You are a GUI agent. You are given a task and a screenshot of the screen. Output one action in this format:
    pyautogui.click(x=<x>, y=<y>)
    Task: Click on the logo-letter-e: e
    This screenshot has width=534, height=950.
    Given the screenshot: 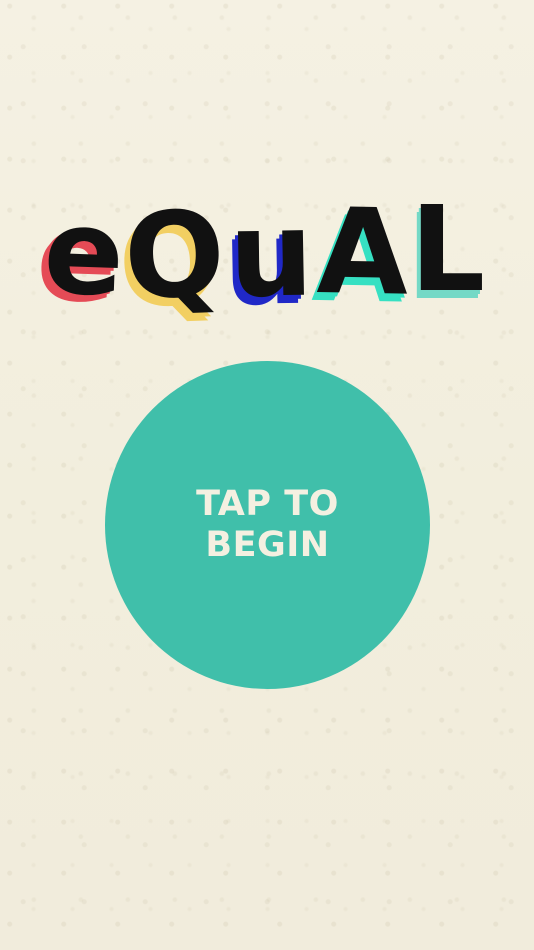 What is the action you would take?
    pyautogui.click(x=82, y=252)
    